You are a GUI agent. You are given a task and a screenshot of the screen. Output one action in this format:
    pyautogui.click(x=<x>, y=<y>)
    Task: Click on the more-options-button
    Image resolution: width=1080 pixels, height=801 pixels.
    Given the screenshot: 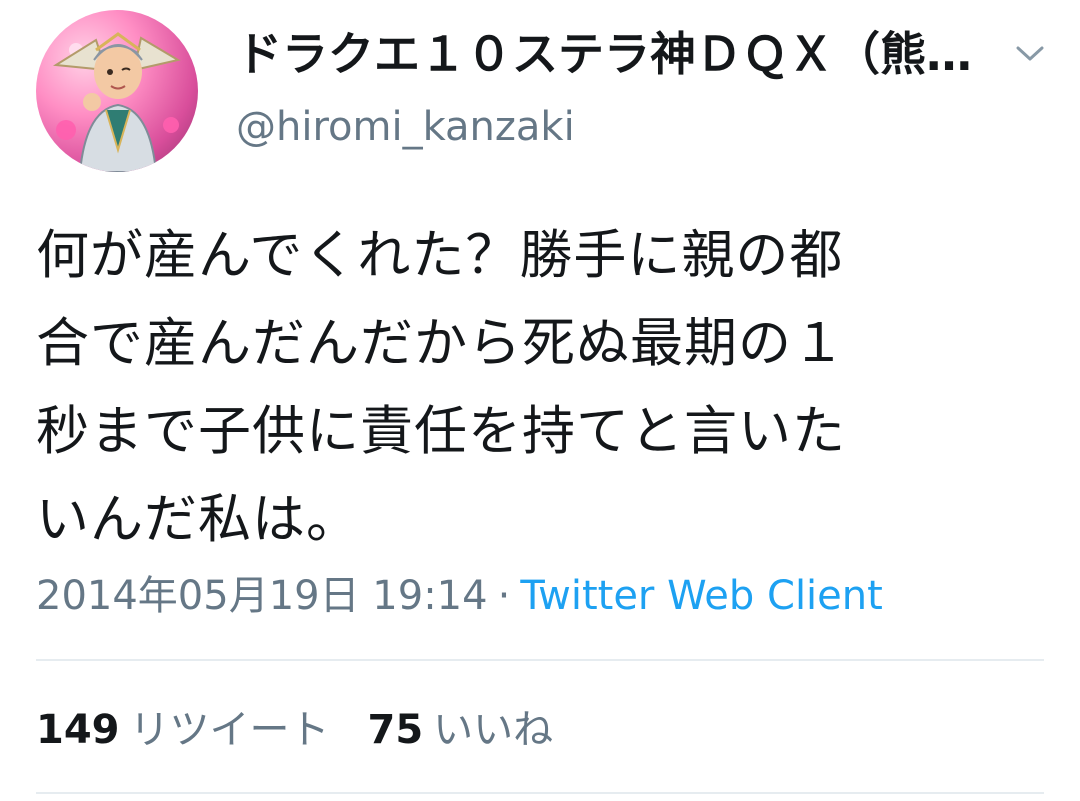 What is the action you would take?
    pyautogui.click(x=1030, y=54)
    